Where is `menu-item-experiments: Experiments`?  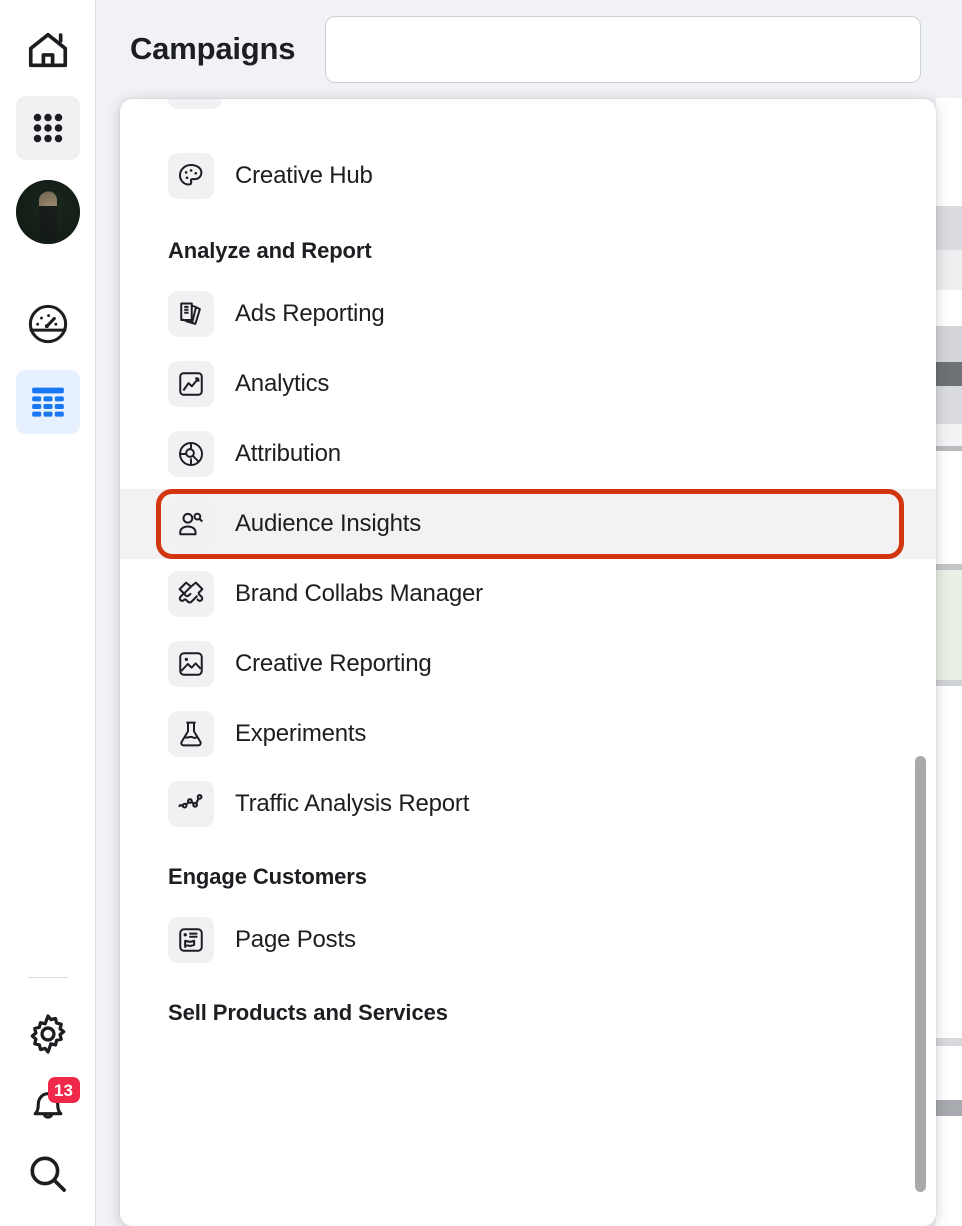
menu-item-experiments: Experiments is located at coordinates (528, 734).